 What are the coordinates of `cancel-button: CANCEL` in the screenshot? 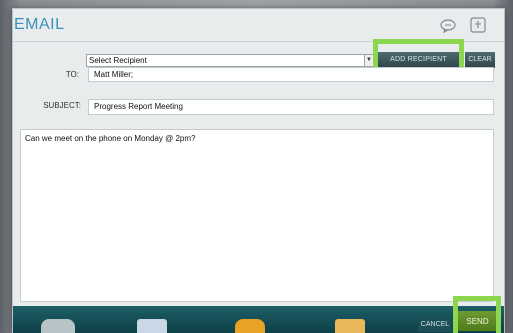 It's located at (435, 325).